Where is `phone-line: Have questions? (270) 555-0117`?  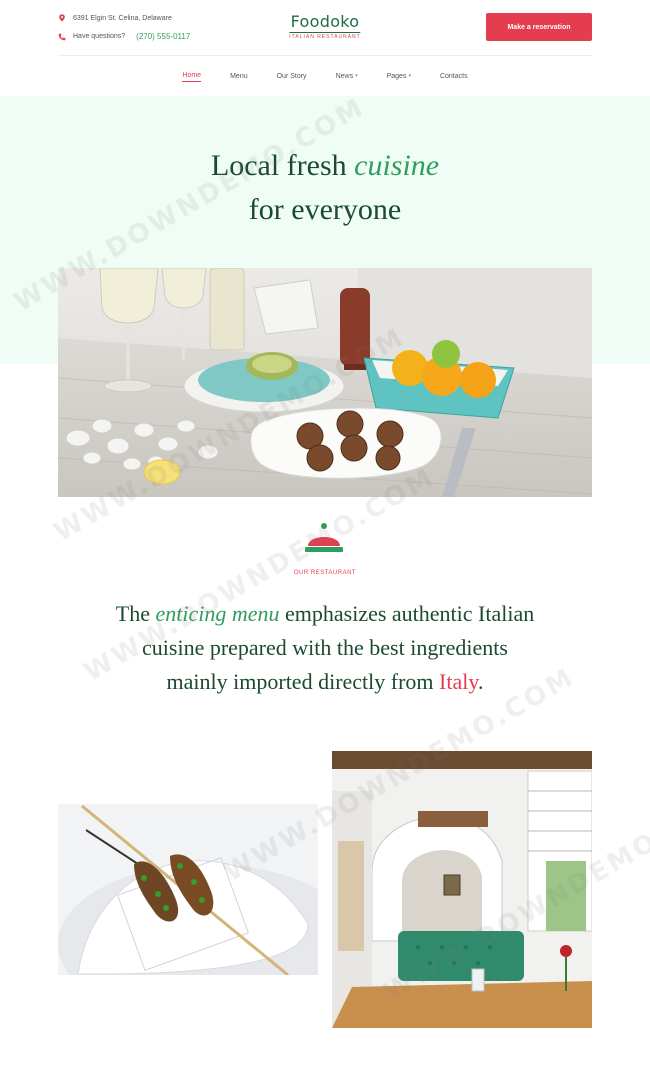
phone-line: Have questions? (270) 555-0117 is located at coordinates (124, 36).